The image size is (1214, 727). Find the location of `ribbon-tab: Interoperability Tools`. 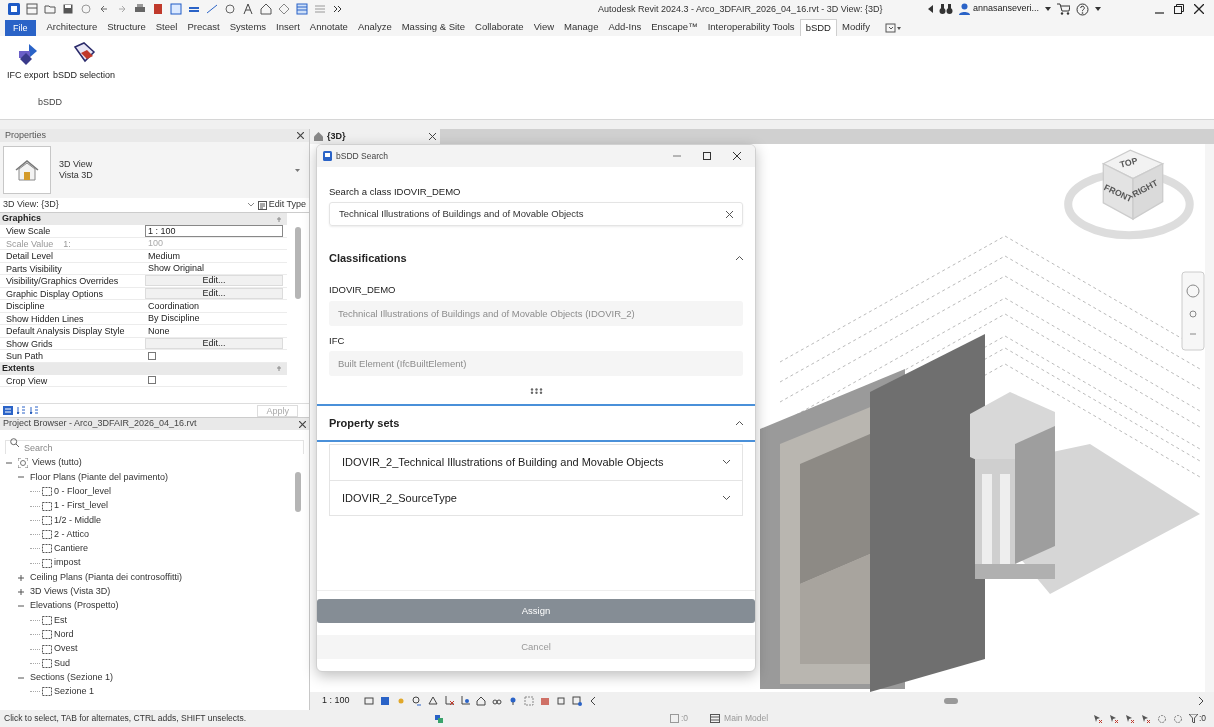

ribbon-tab: Interoperability Tools is located at coordinates (751, 27).